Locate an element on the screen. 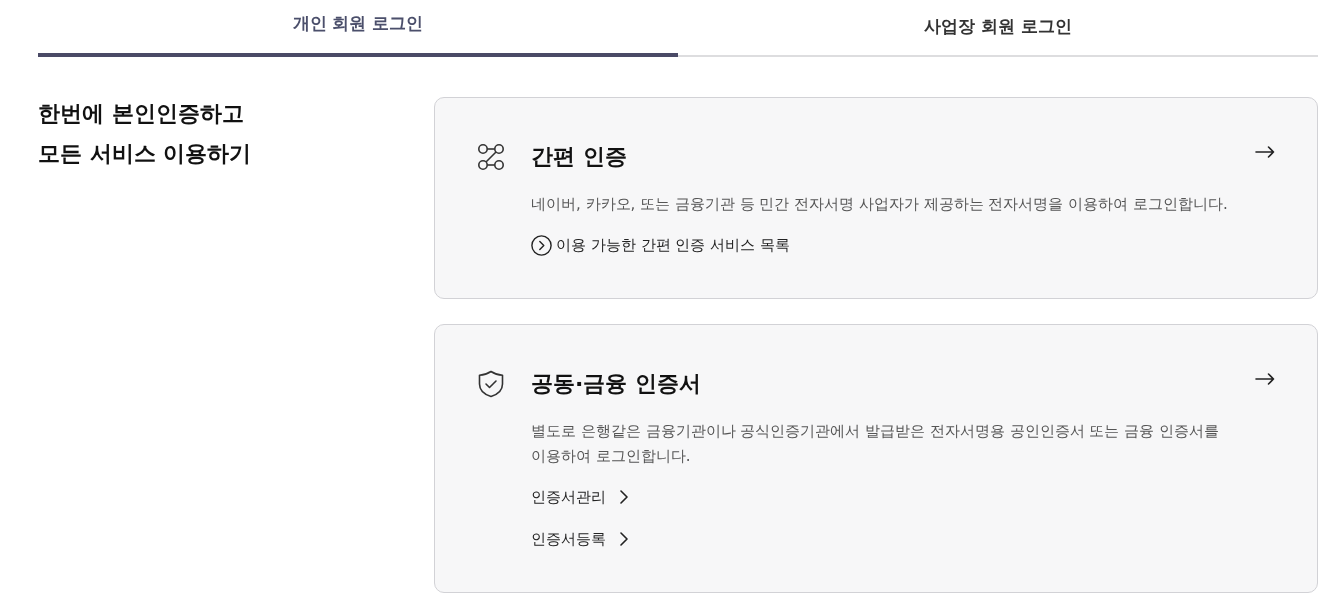 This screenshot has width=1336, height=616. shield-check-icon is located at coordinates (491, 384).